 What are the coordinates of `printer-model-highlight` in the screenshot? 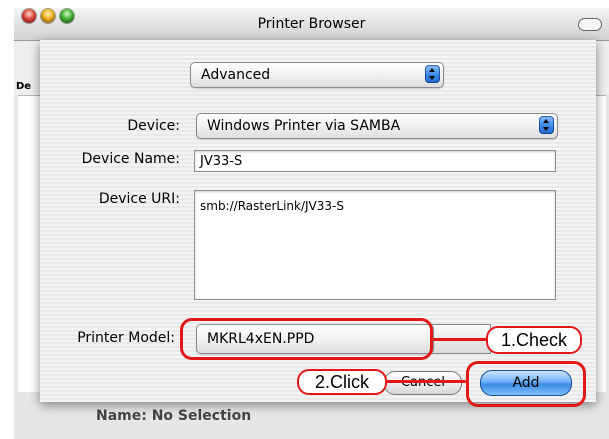 It's located at (306, 339).